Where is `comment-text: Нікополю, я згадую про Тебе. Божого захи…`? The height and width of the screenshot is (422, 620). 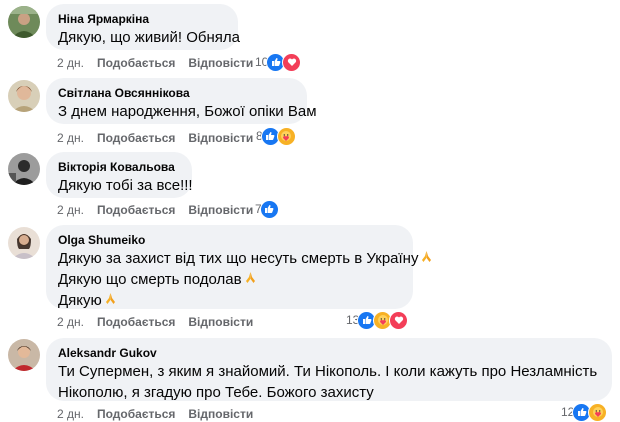
comment-text: Нікополю, я згадую про Тебе. Божого захи… is located at coordinates (216, 392).